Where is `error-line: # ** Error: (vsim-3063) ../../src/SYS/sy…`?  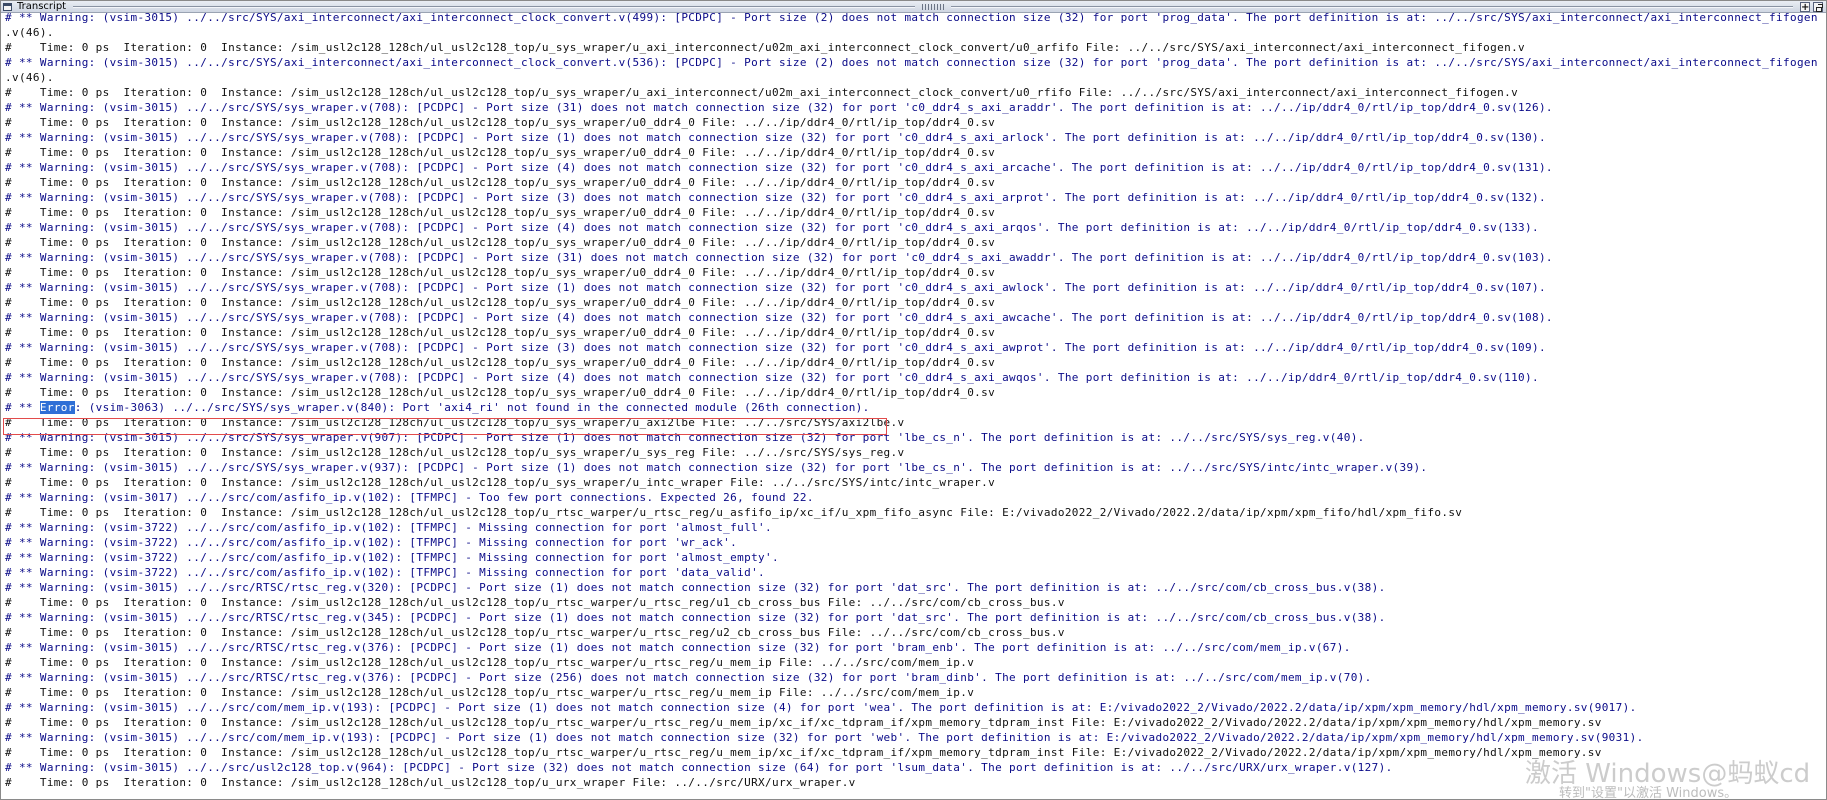 error-line: # ** Error: (vsim-3063) ../../src/SYS/sy… is located at coordinates (915, 407).